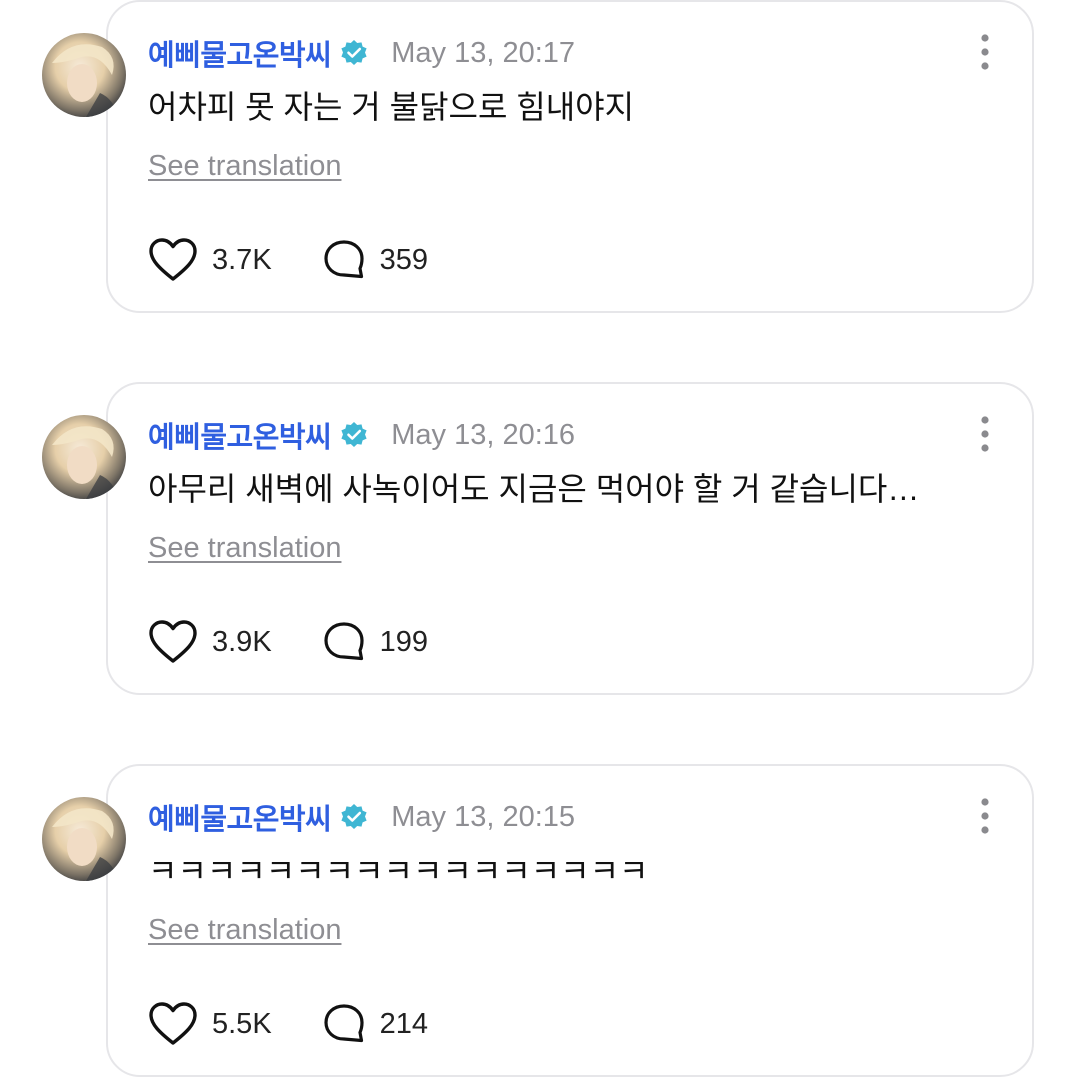 The height and width of the screenshot is (1080, 1080). What do you see at coordinates (242, 259) in the screenshot?
I see `like-count: 3.7K` at bounding box center [242, 259].